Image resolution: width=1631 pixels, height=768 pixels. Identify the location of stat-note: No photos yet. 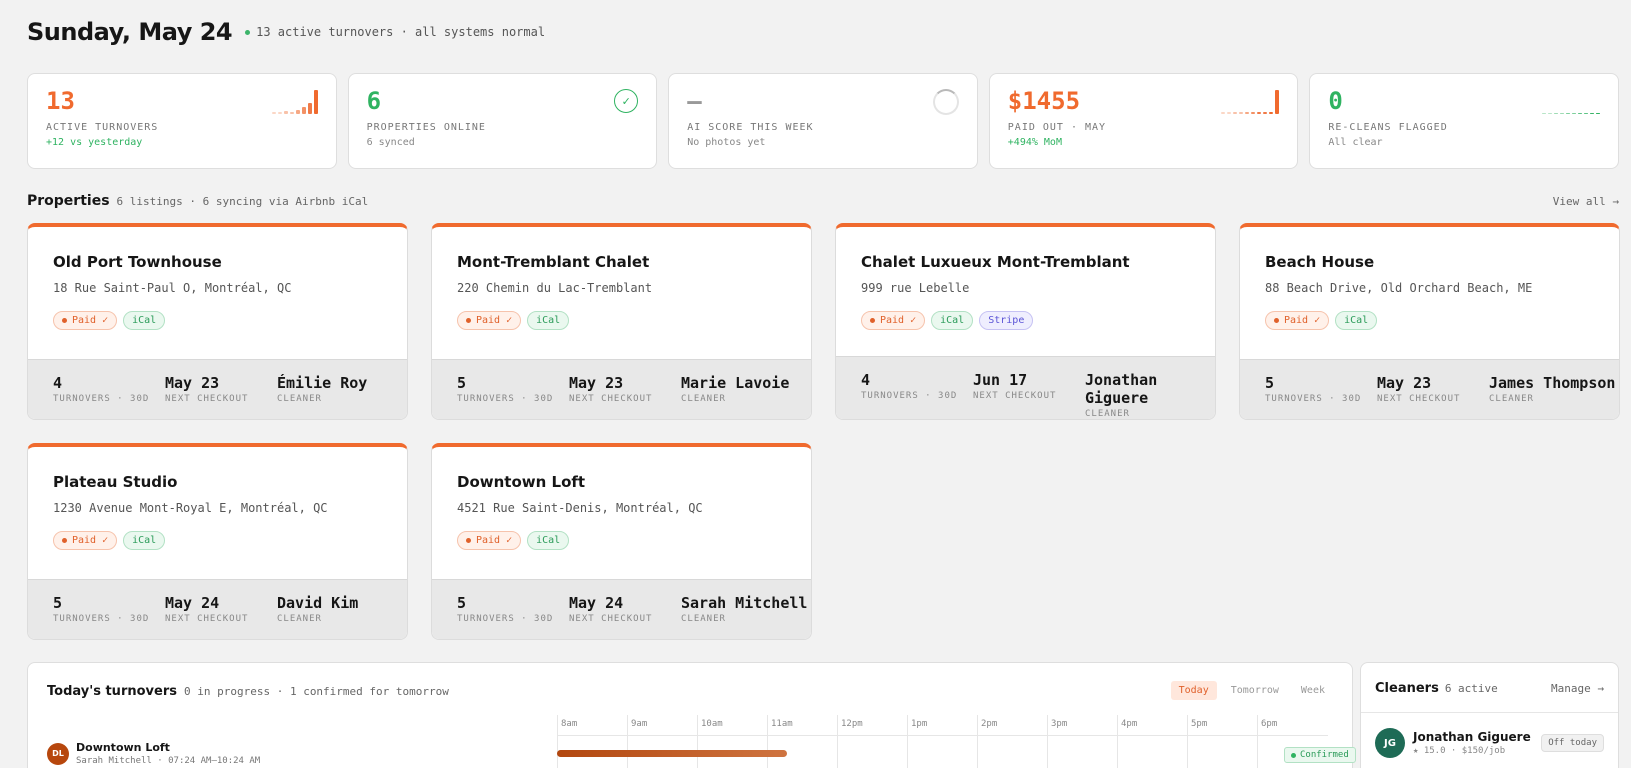
(726, 142).